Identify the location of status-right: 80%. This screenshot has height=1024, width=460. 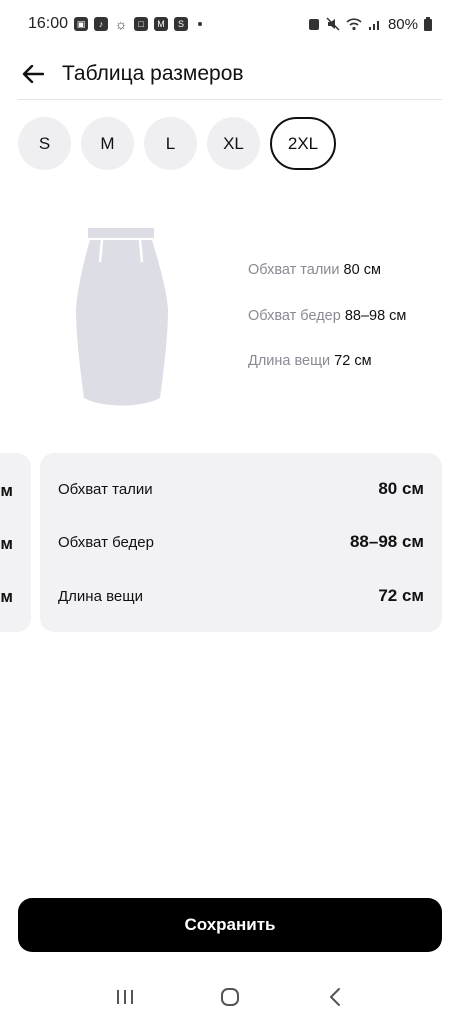
(370, 24).